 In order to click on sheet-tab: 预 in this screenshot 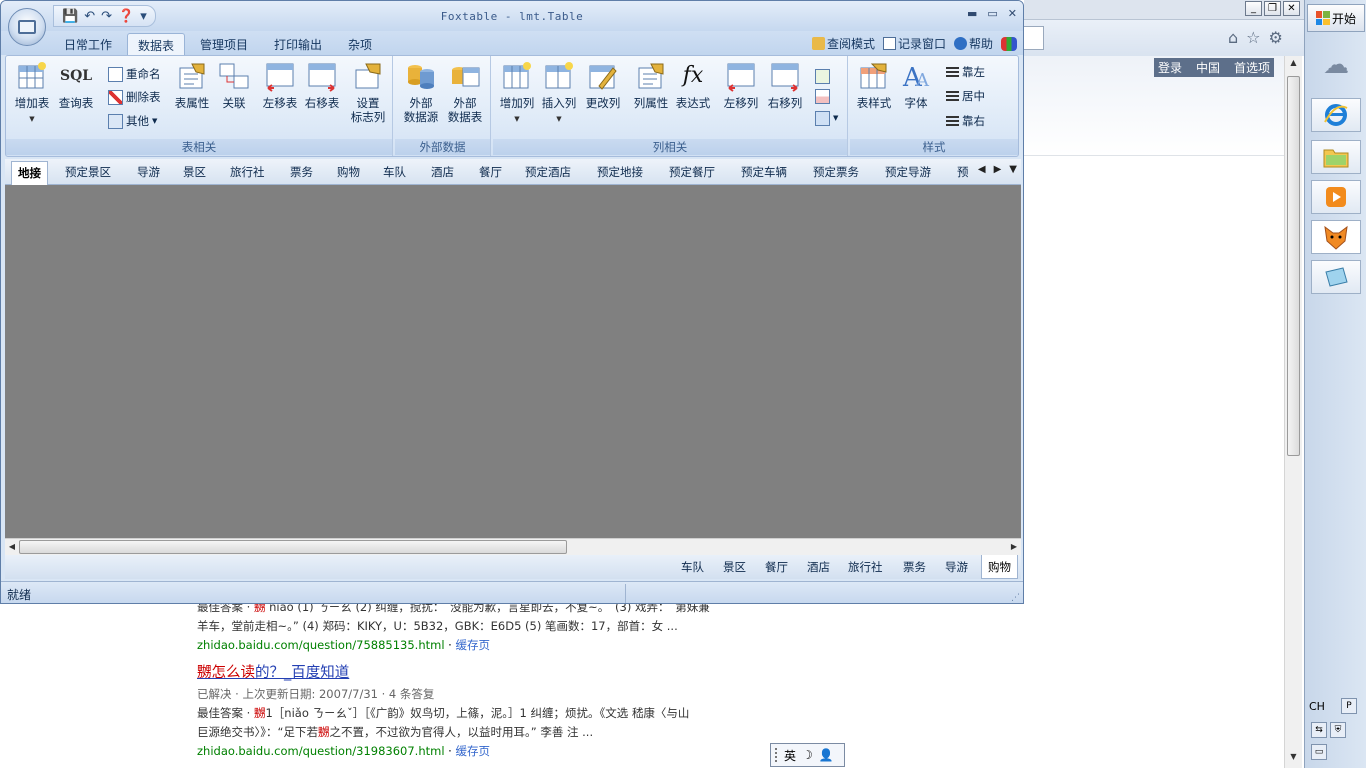, I will do `click(963, 172)`.